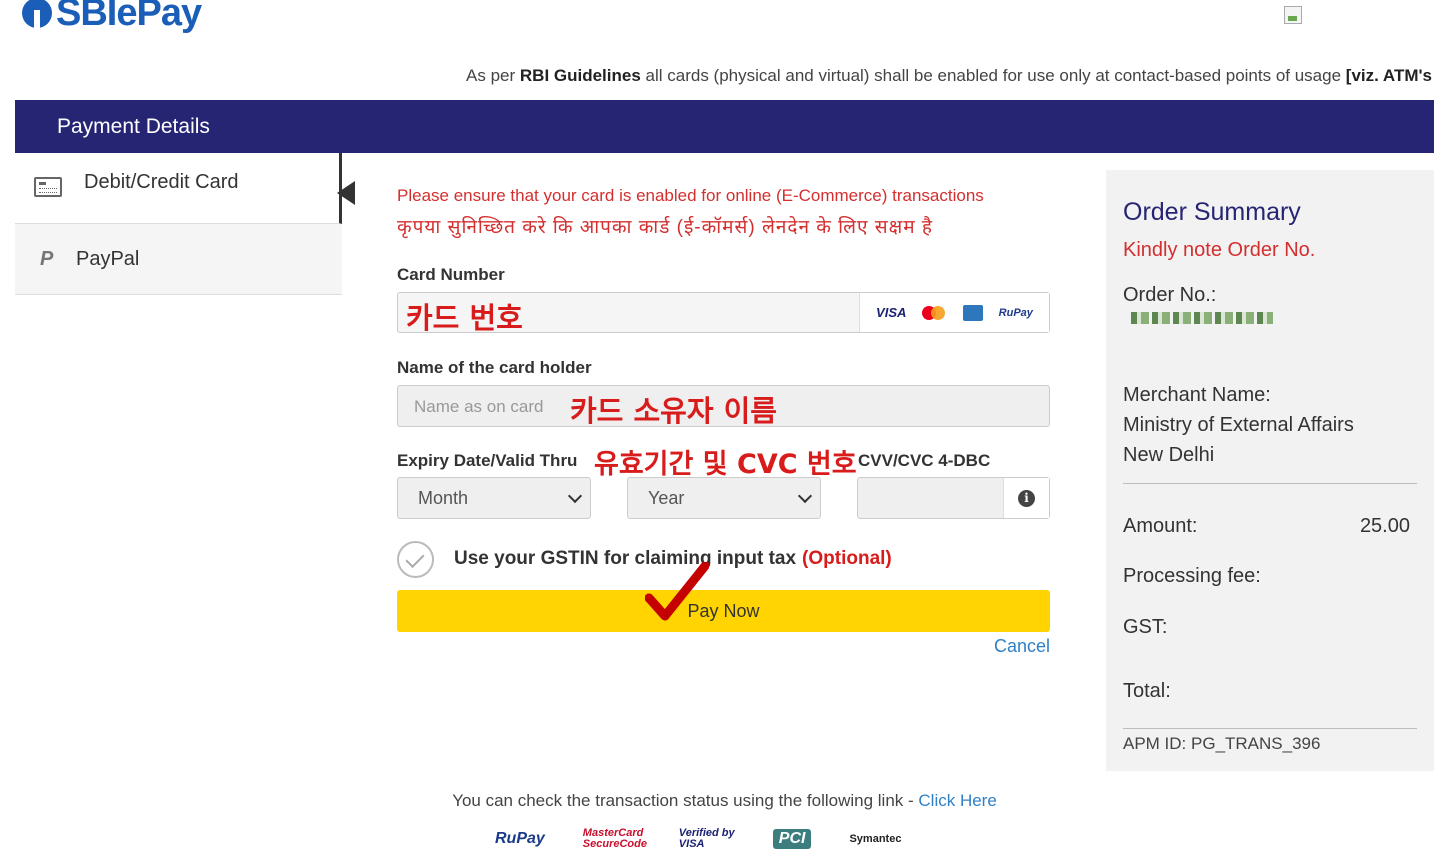  I want to click on expiry-month-select: Month, so click(494, 498).